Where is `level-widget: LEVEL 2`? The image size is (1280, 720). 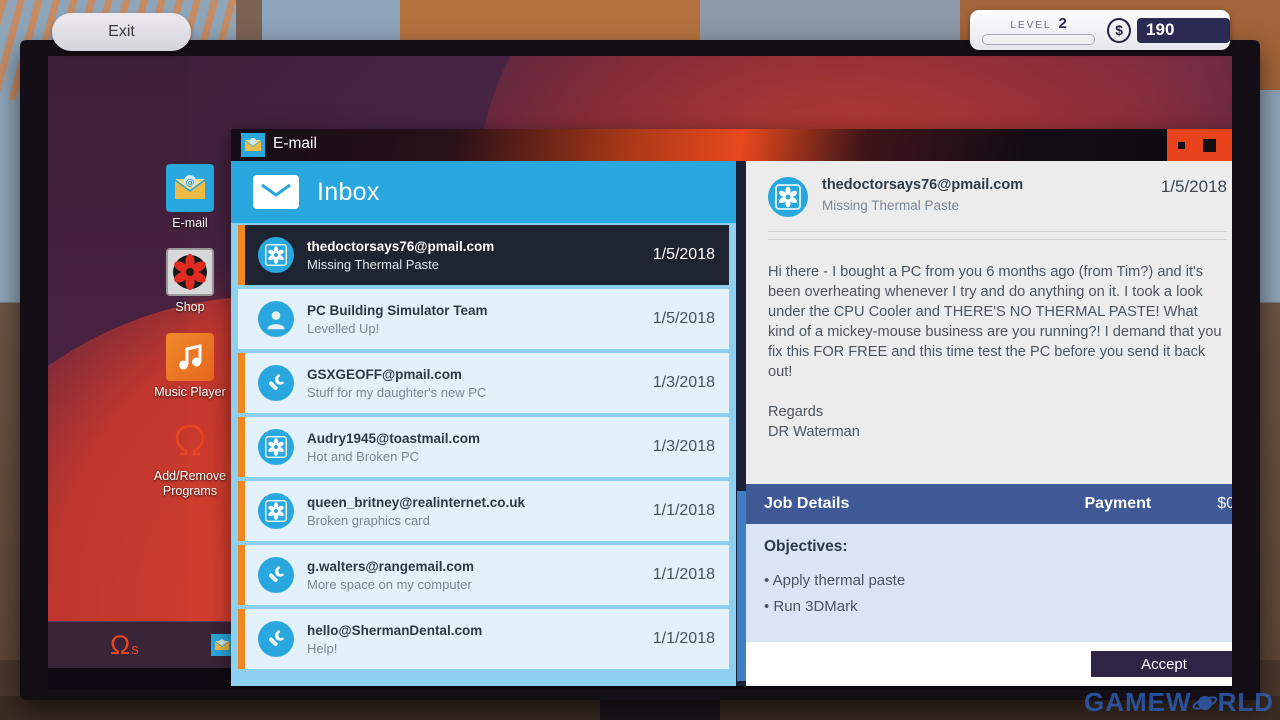 level-widget: LEVEL 2 is located at coordinates (1039, 30).